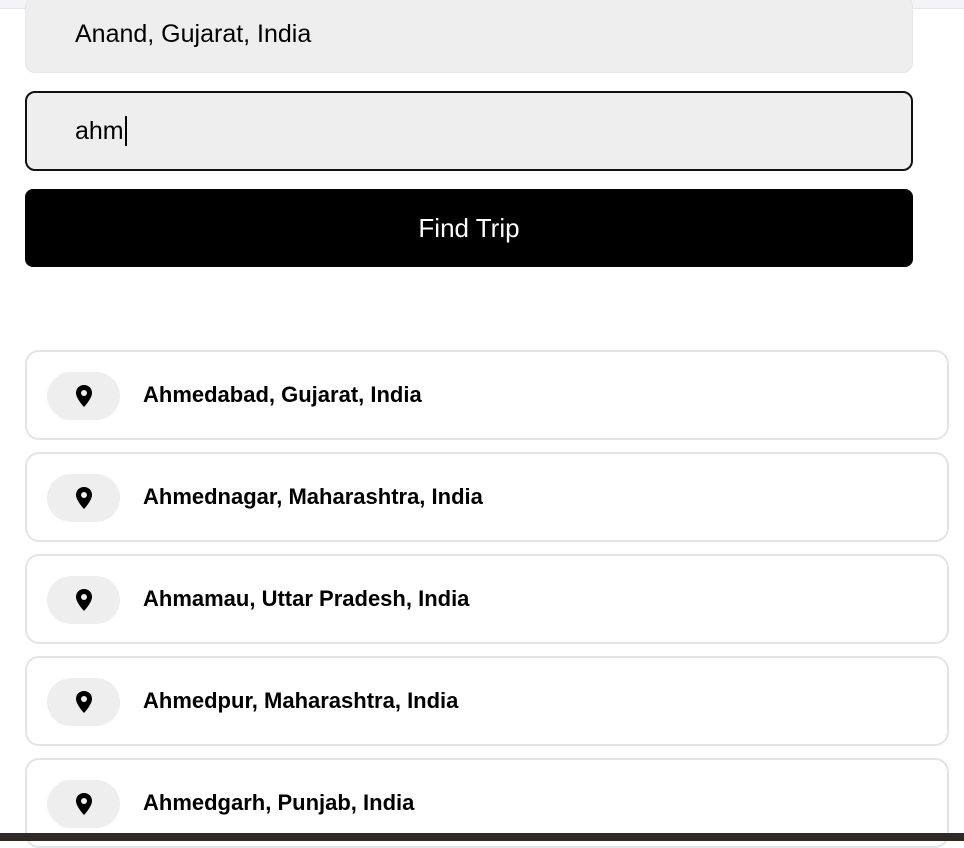 The width and height of the screenshot is (964, 848). Describe the element at coordinates (301, 700) in the screenshot. I see `suggestion-label: Ahmedpur, Maharashtra, India` at that location.